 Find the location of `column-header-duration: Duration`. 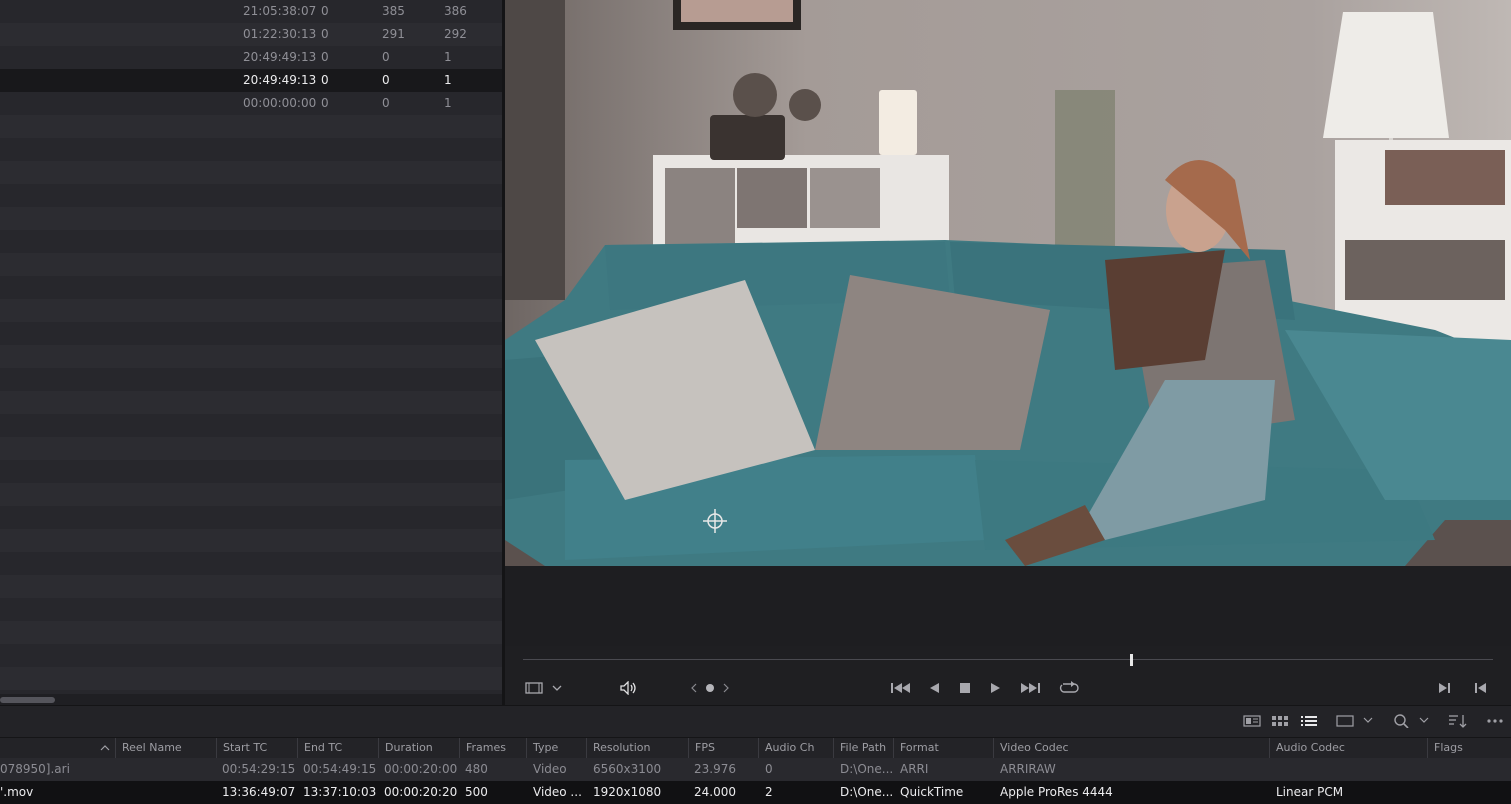

column-header-duration: Duration is located at coordinates (418, 748).